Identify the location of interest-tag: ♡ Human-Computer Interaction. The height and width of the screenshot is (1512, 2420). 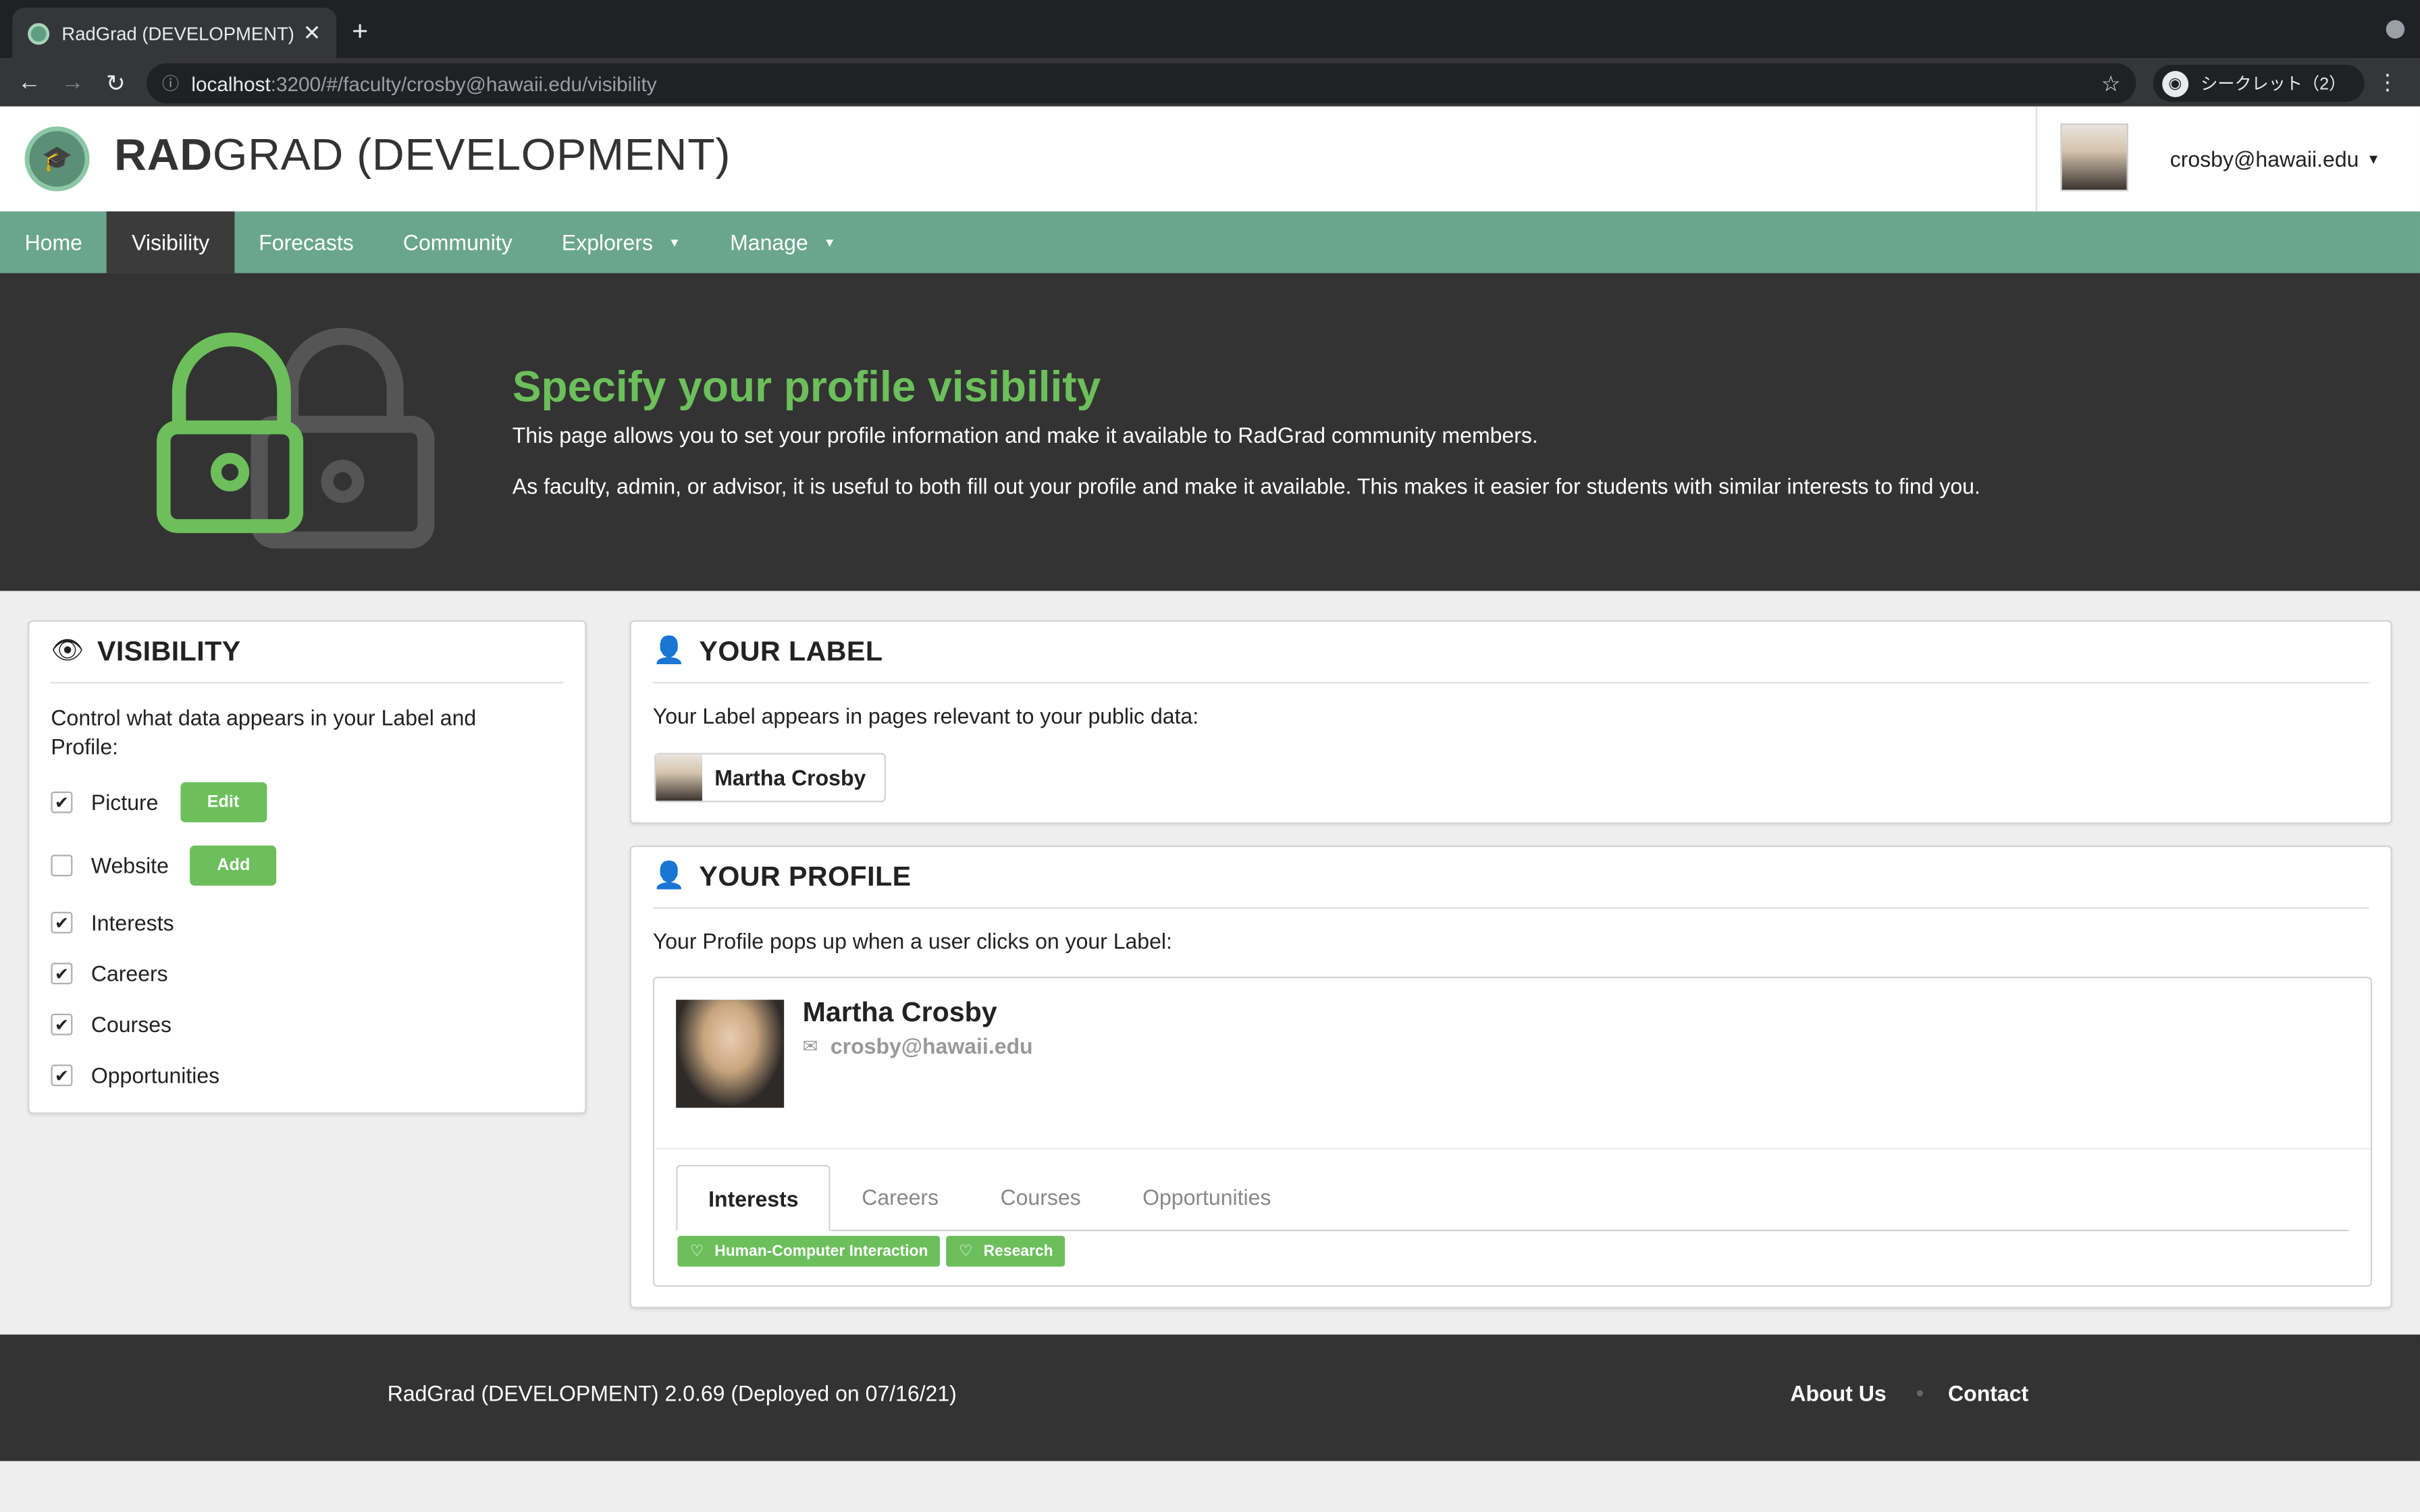
(809, 1251).